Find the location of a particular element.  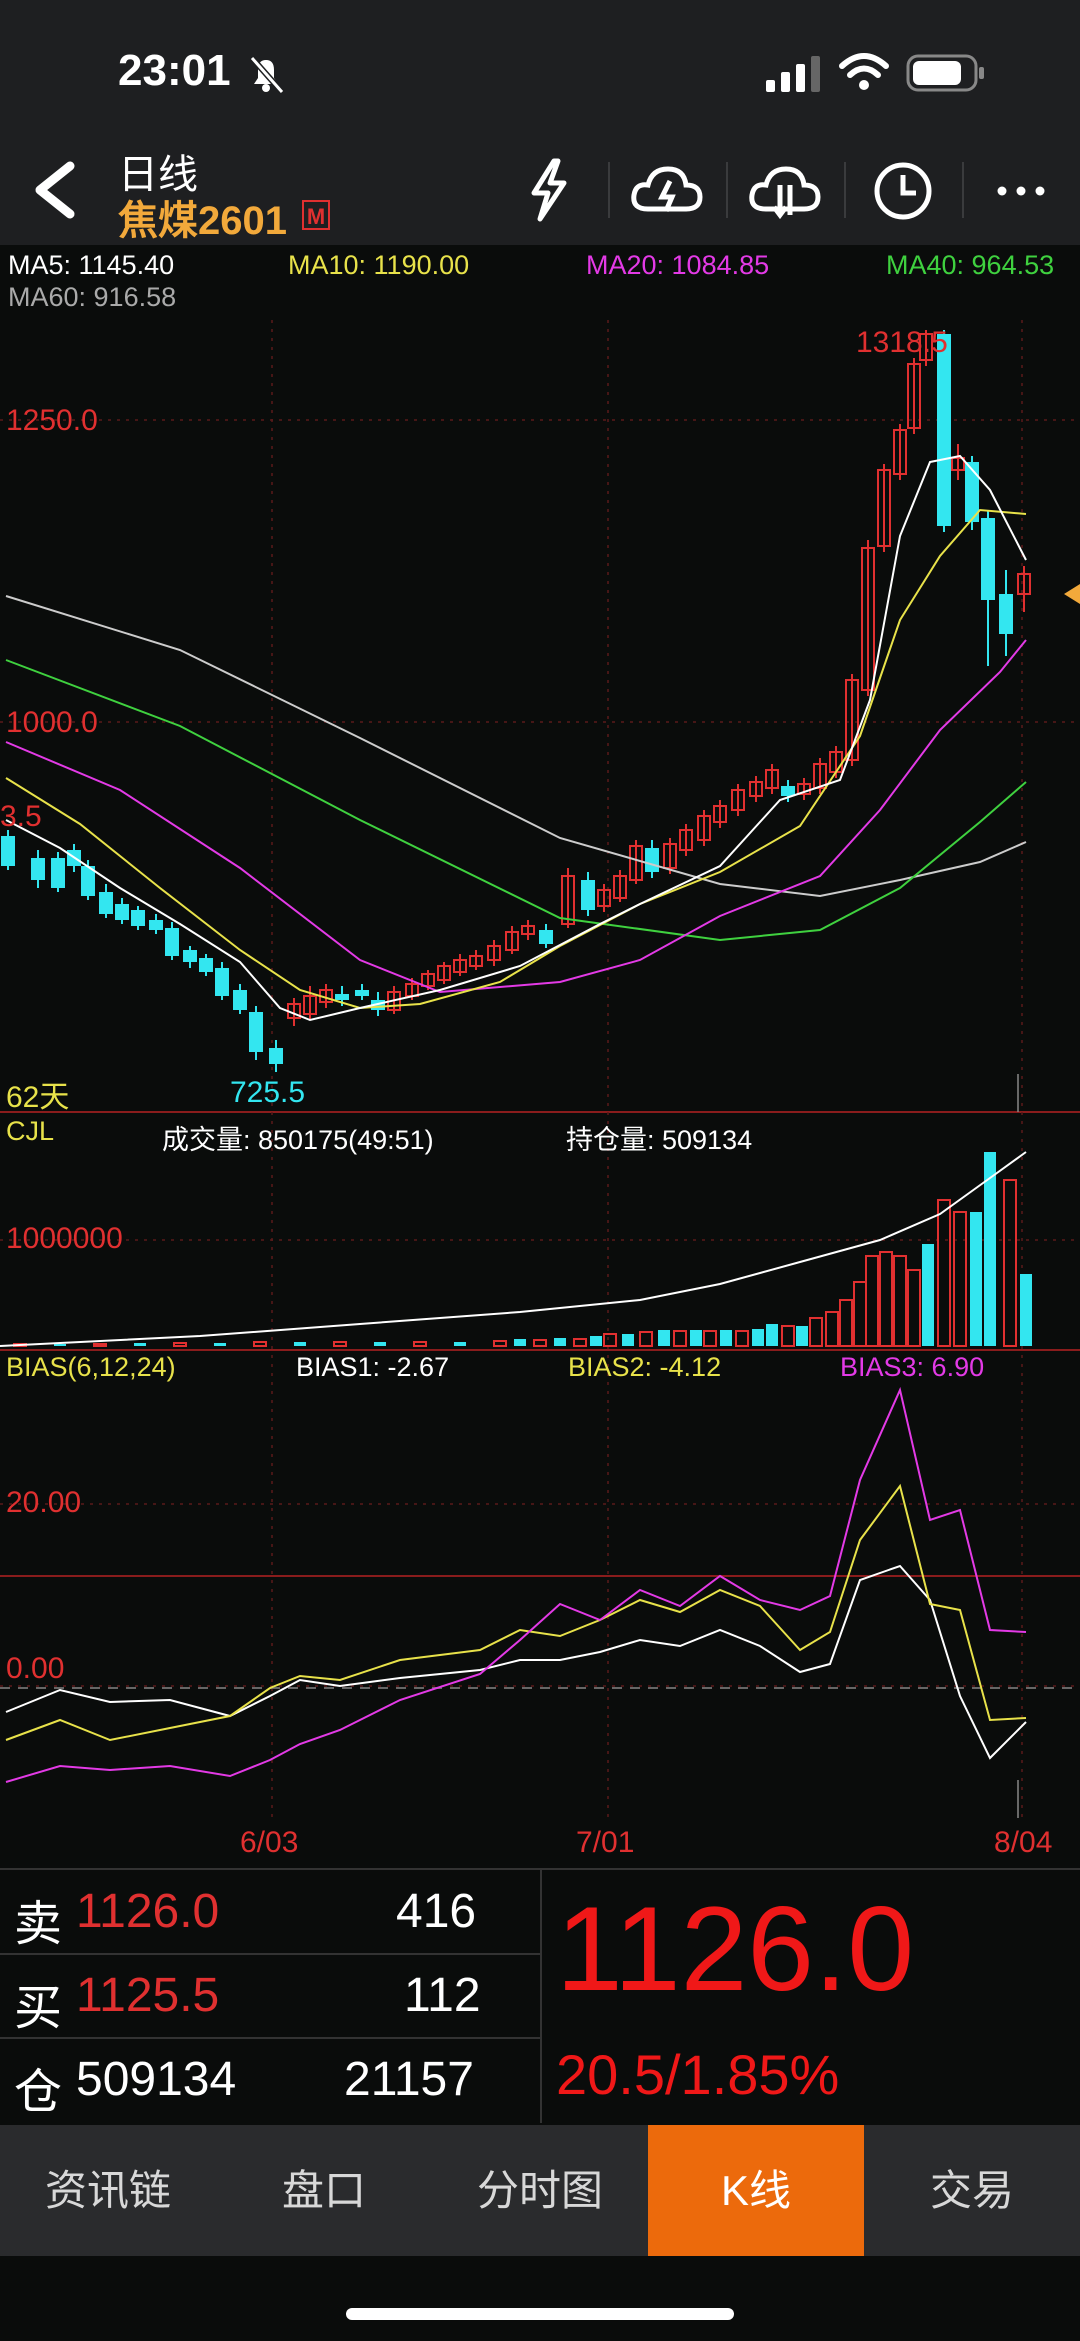

bias-y-label-0: 0.00 is located at coordinates (35, 1668).